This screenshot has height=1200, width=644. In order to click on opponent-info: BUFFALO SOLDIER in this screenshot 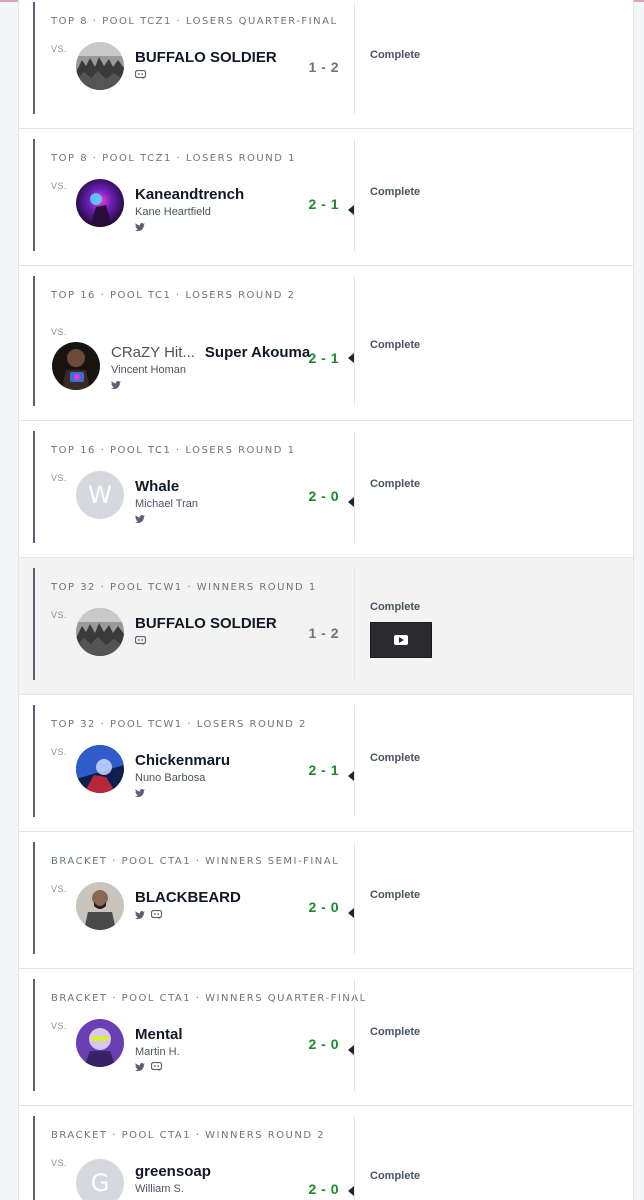, I will do `click(206, 631)`.